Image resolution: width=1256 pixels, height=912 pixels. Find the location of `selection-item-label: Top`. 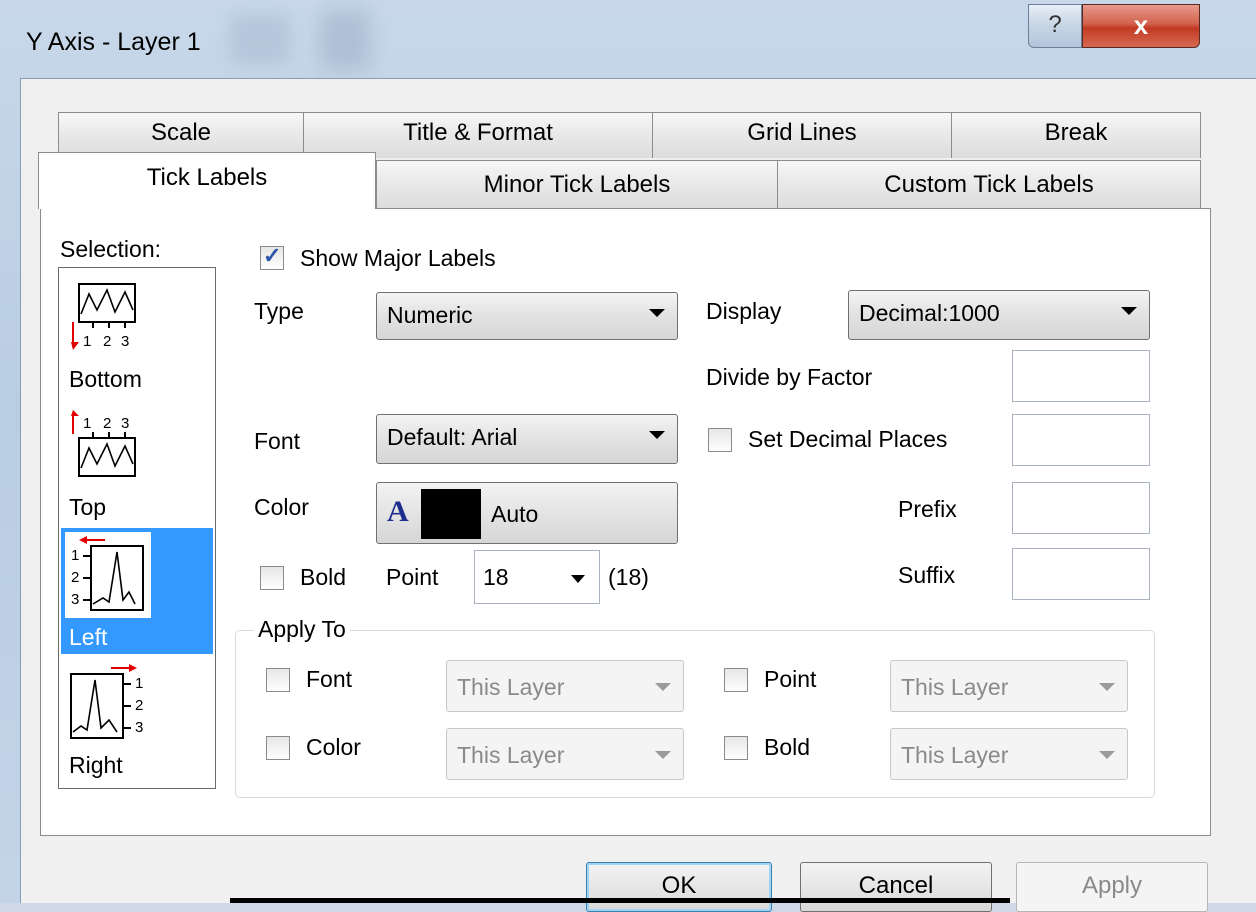

selection-item-label: Top is located at coordinates (88, 507).